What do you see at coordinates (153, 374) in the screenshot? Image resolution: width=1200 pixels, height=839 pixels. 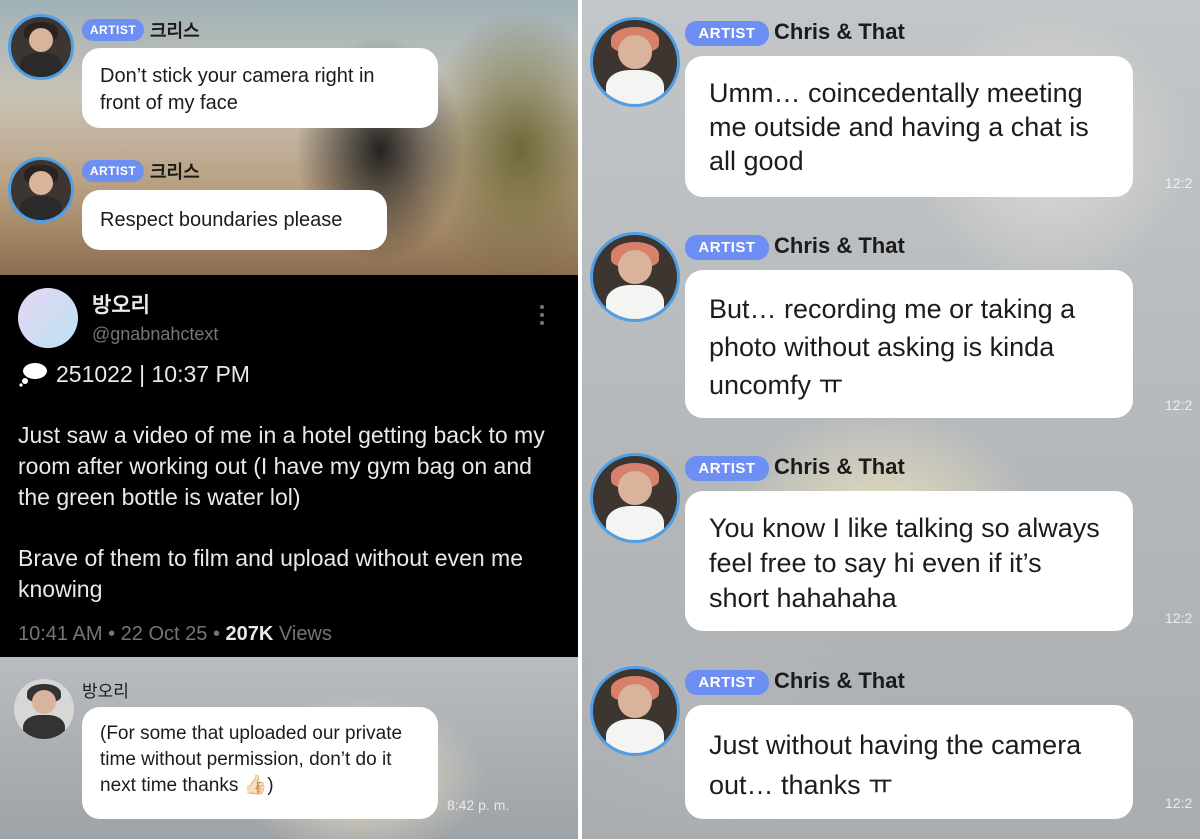 I see `tweet-date-line: 251022 | 10:37 PM` at bounding box center [153, 374].